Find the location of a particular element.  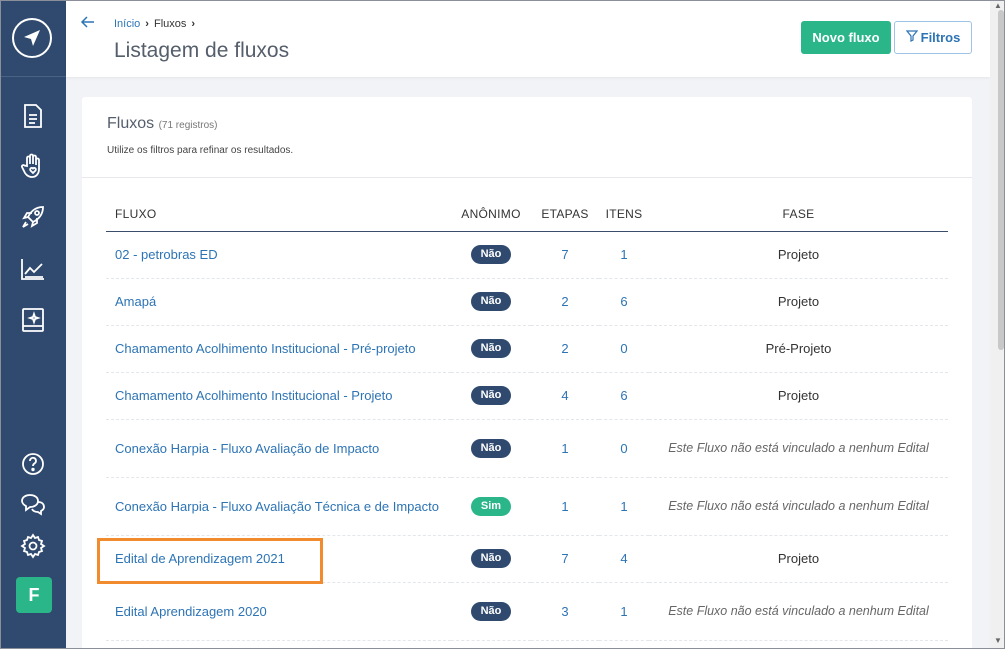

scroll-down-arrow-icon: ▼ is located at coordinates (998, 640).